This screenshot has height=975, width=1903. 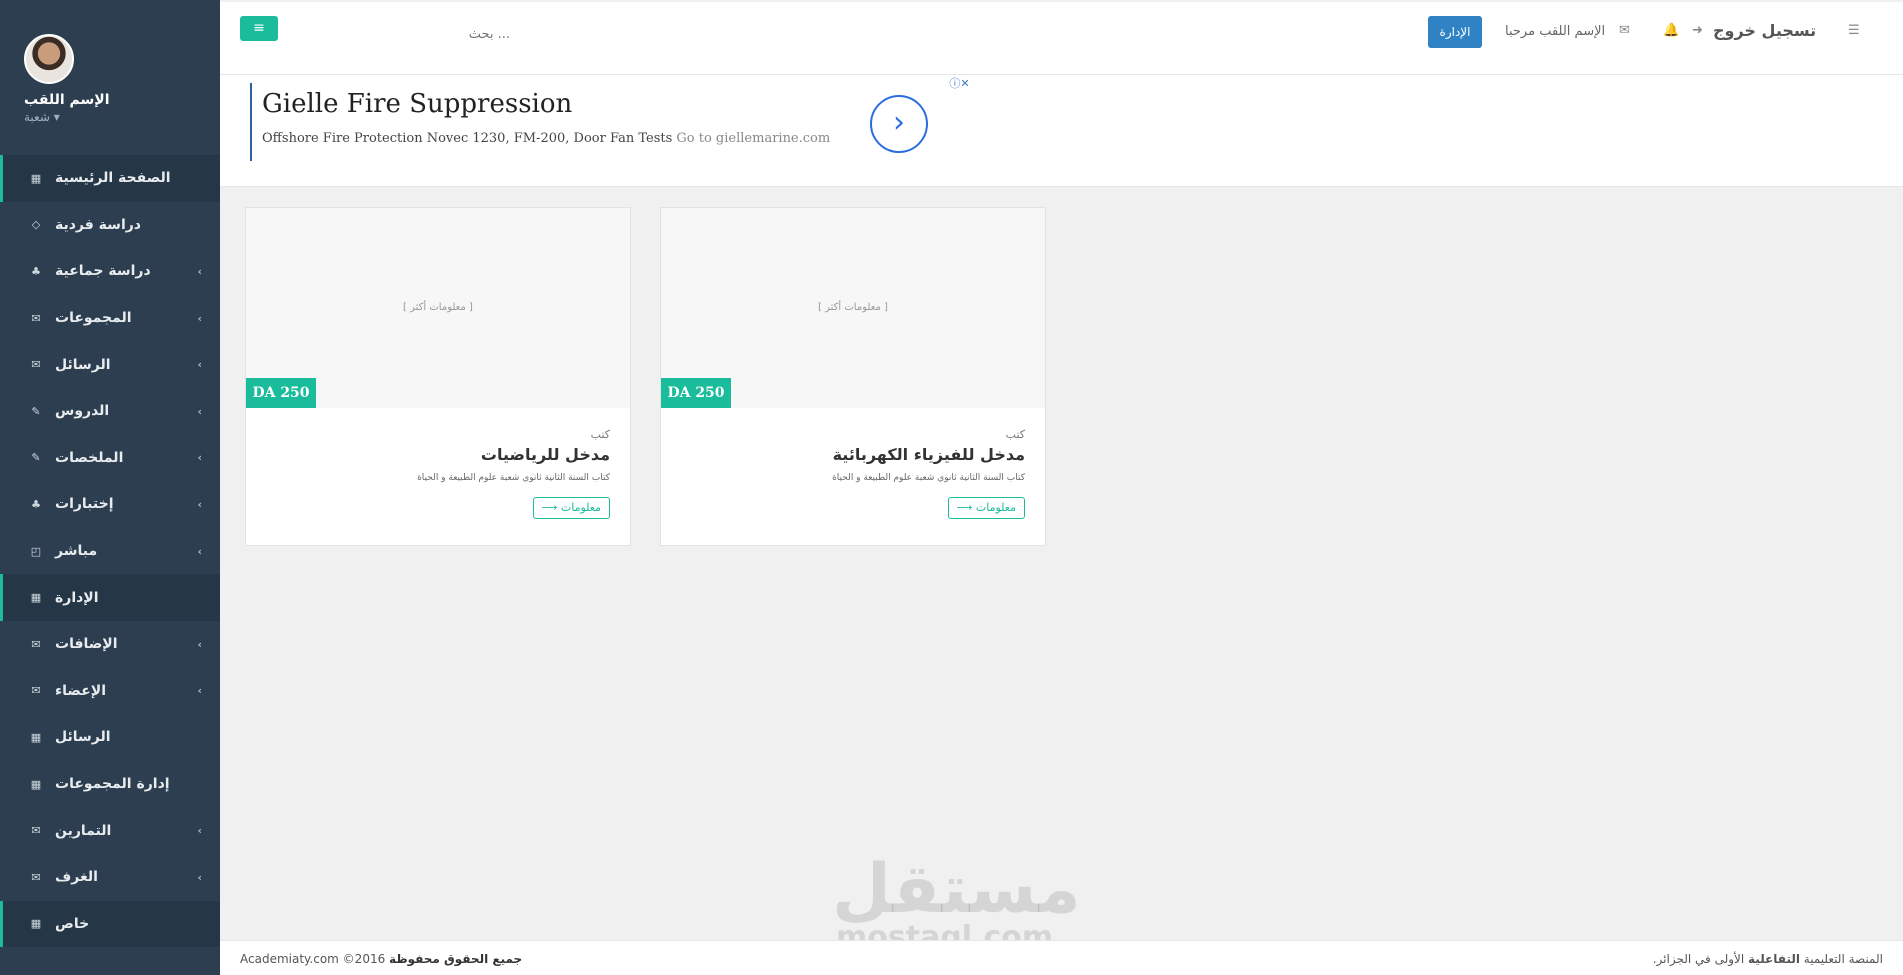 What do you see at coordinates (956, 889) in the screenshot?
I see `watermark-logo: مستقل` at bounding box center [956, 889].